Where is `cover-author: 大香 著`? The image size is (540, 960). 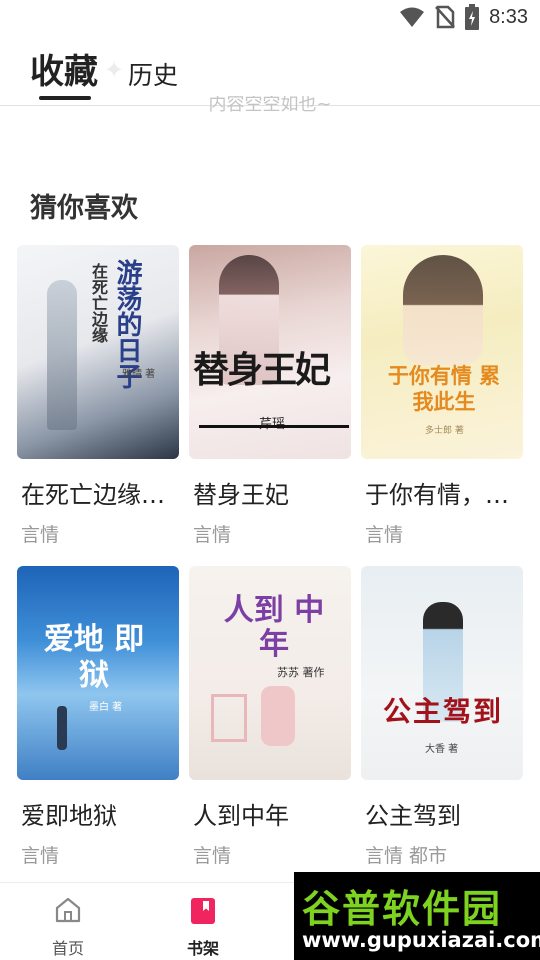 cover-author: 大香 著 is located at coordinates (442, 749).